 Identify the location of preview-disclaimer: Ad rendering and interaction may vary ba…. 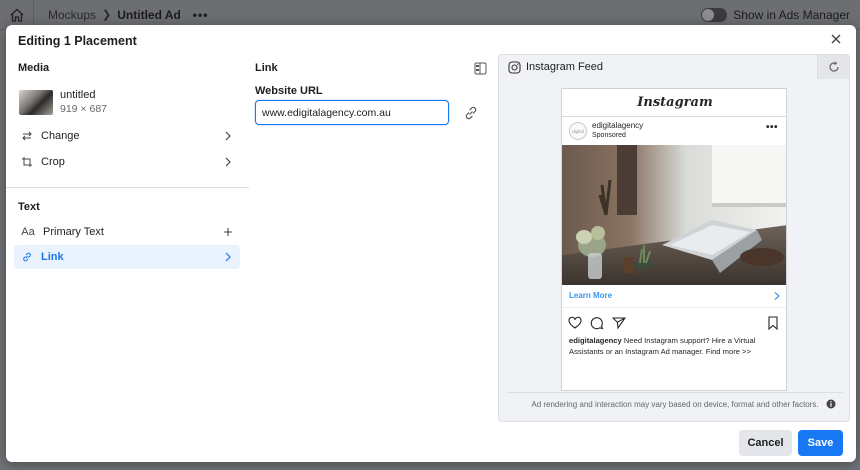
(675, 404).